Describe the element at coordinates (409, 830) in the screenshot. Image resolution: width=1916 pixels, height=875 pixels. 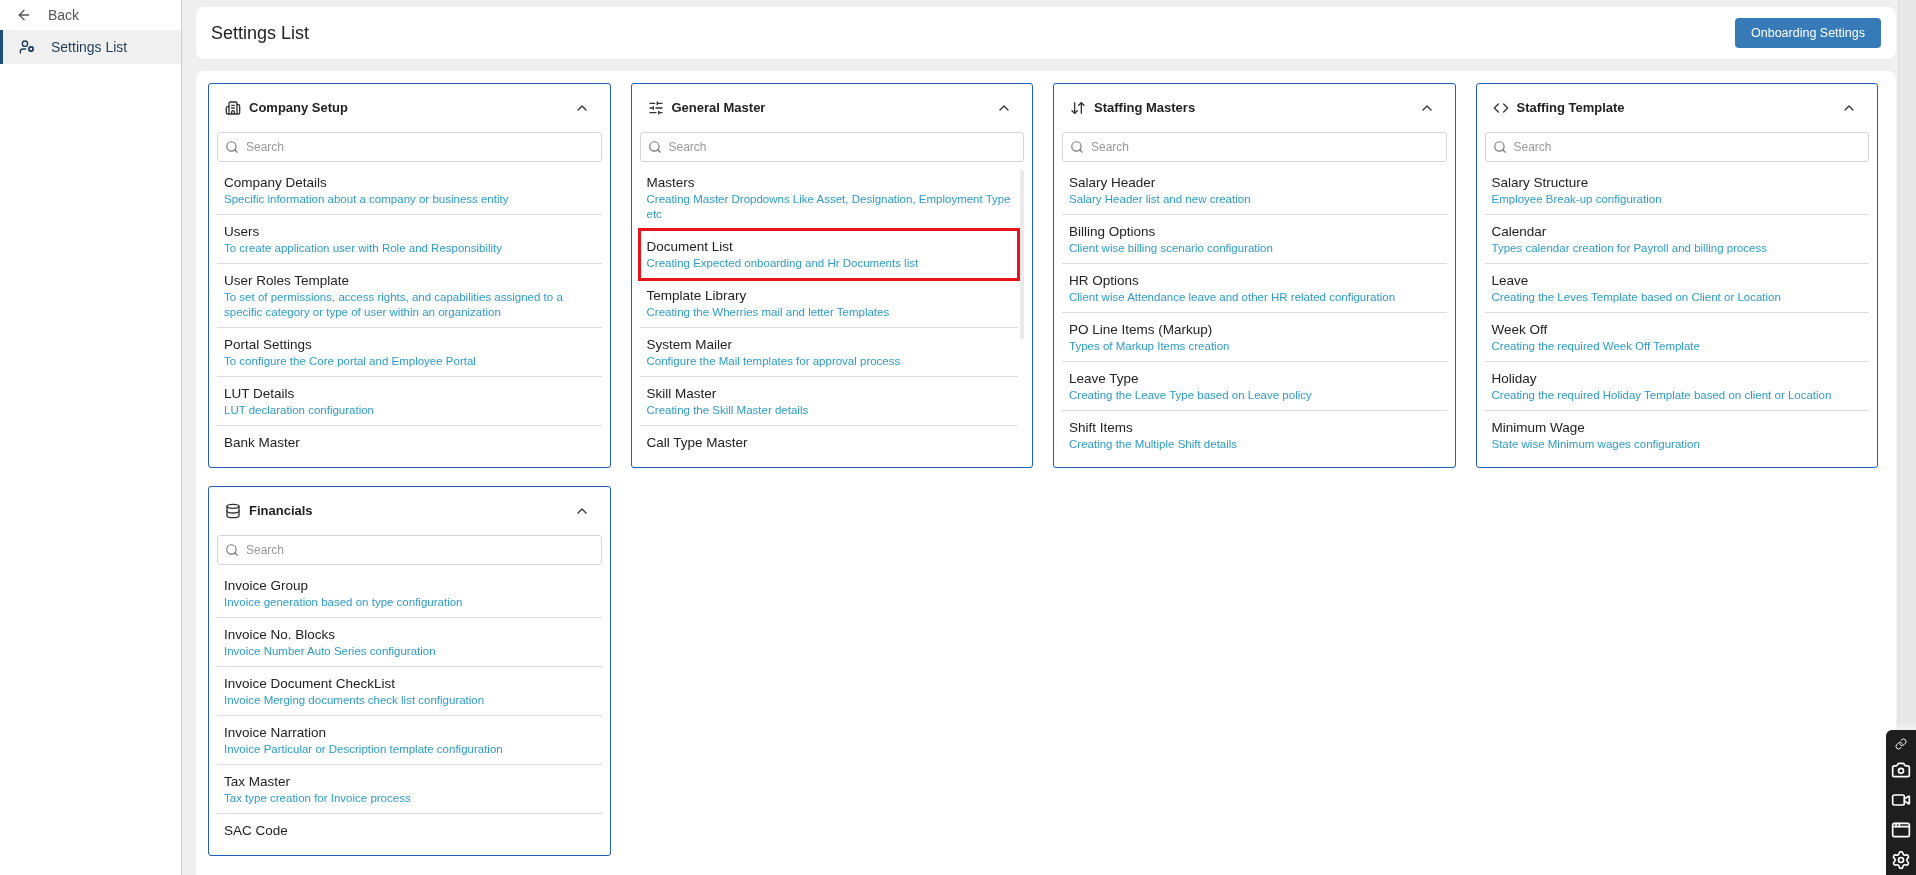
I see `settings-item: SAC Code` at that location.